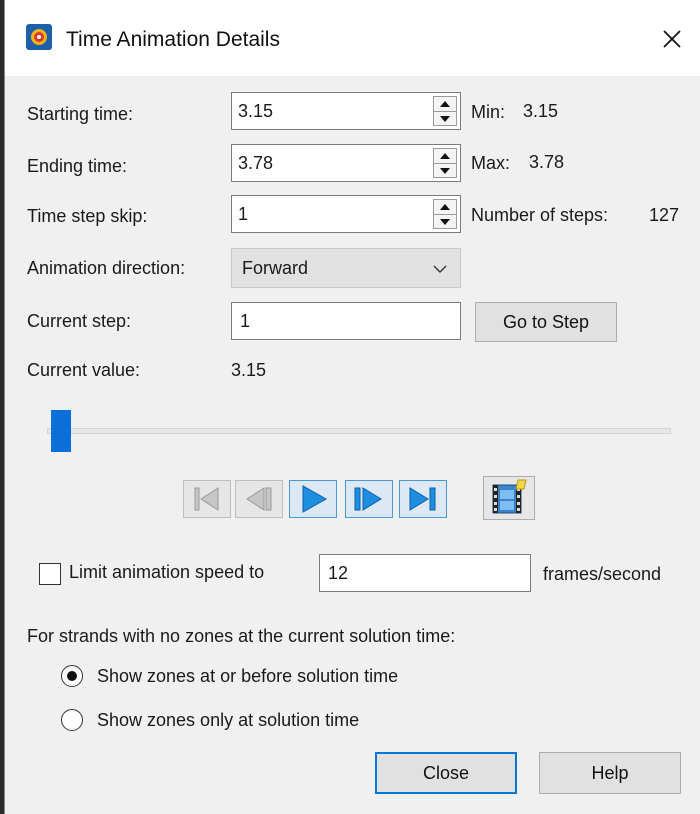 This screenshot has height=814, width=700. I want to click on close-button: Close, so click(446, 773).